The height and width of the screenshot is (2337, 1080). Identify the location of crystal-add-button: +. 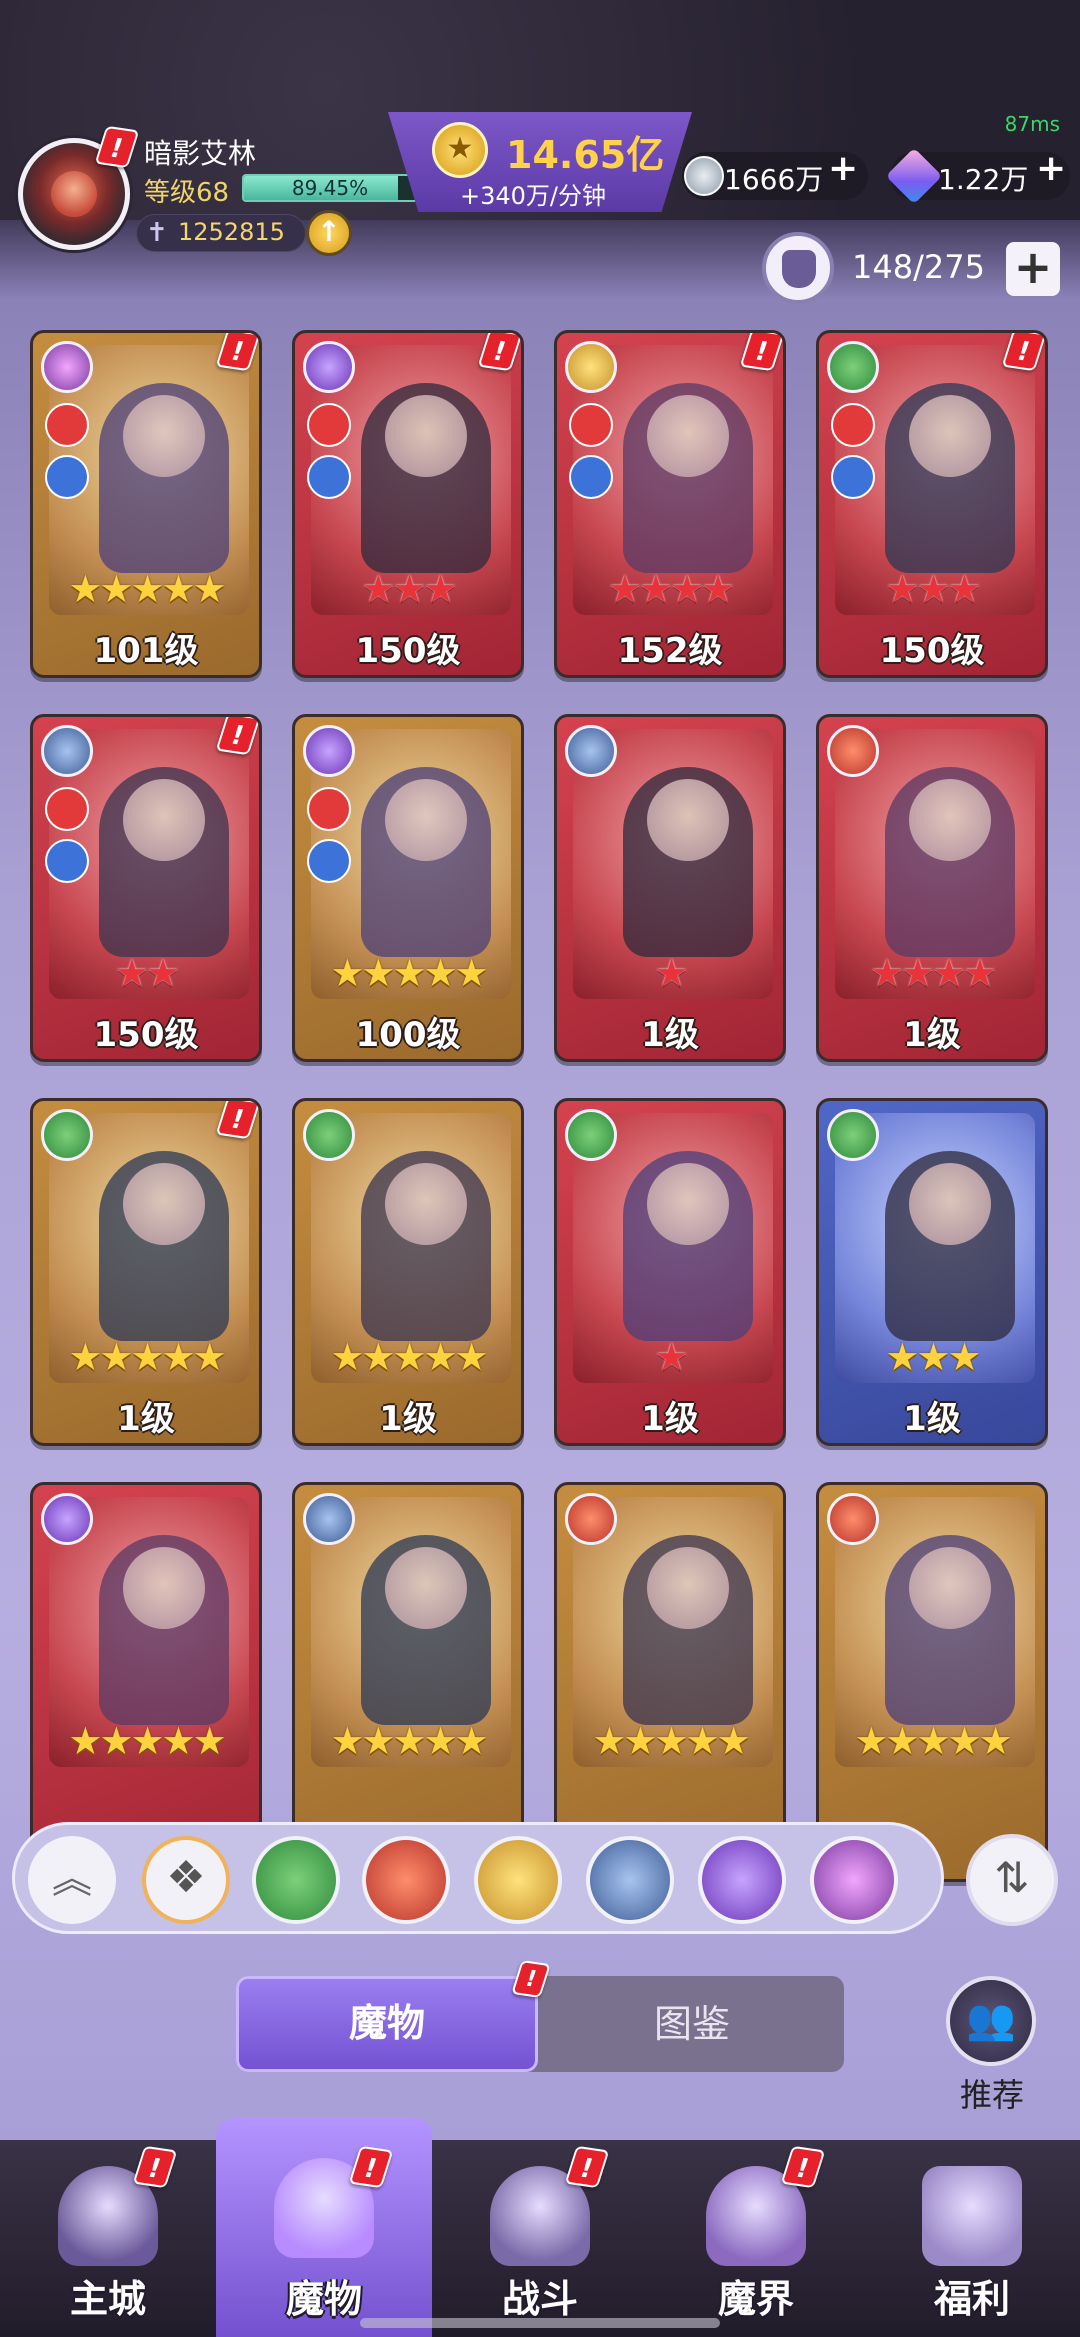
(1051, 168).